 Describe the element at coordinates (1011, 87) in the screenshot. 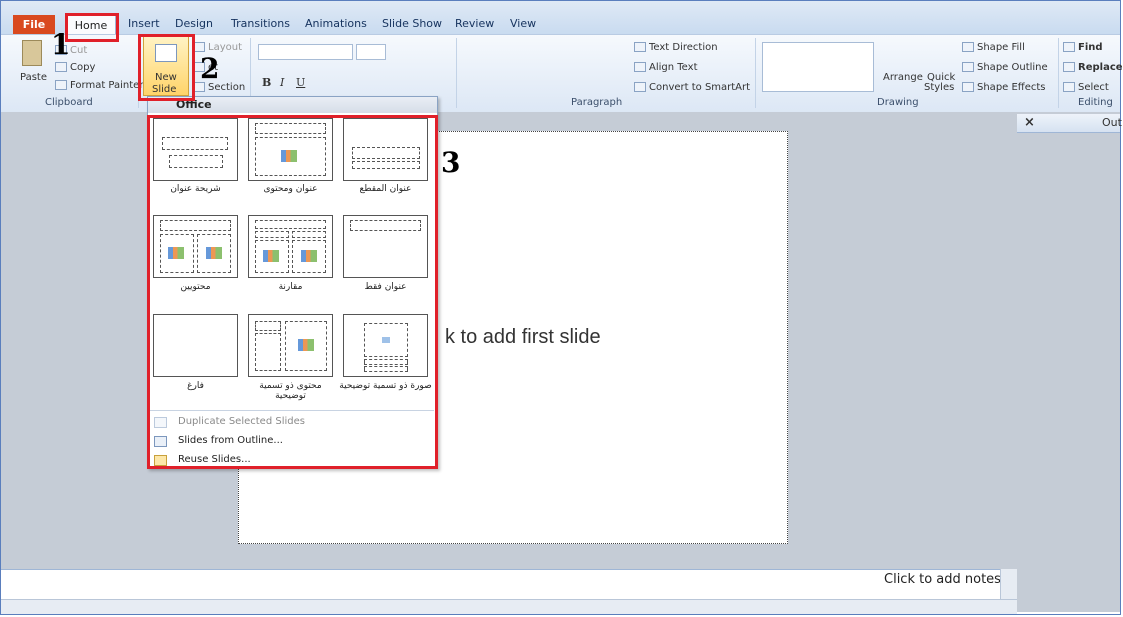

I see `shape-effects-label: Shape Effects` at that location.